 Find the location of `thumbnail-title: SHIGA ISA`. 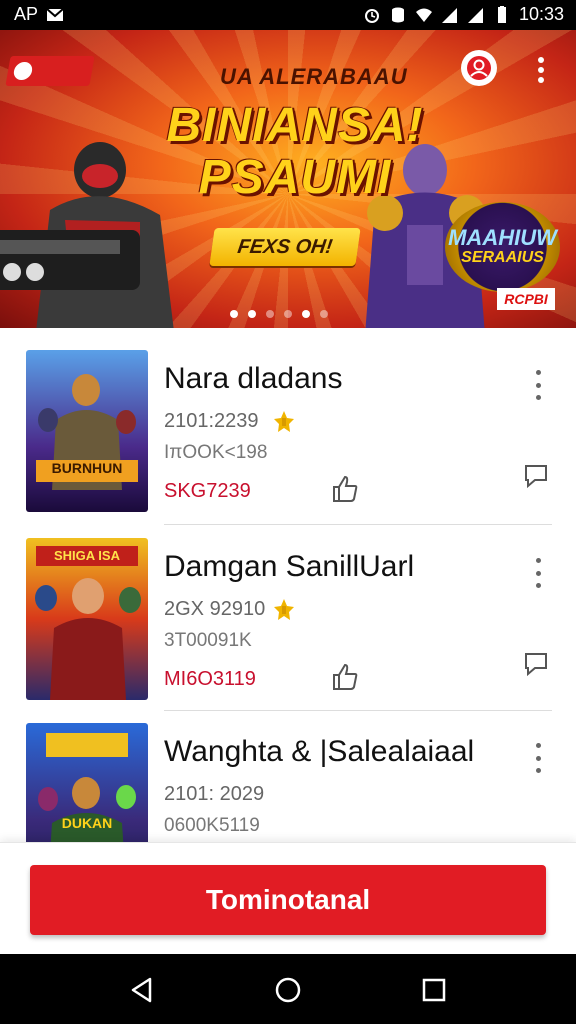

thumbnail-title: SHIGA ISA is located at coordinates (87, 555).